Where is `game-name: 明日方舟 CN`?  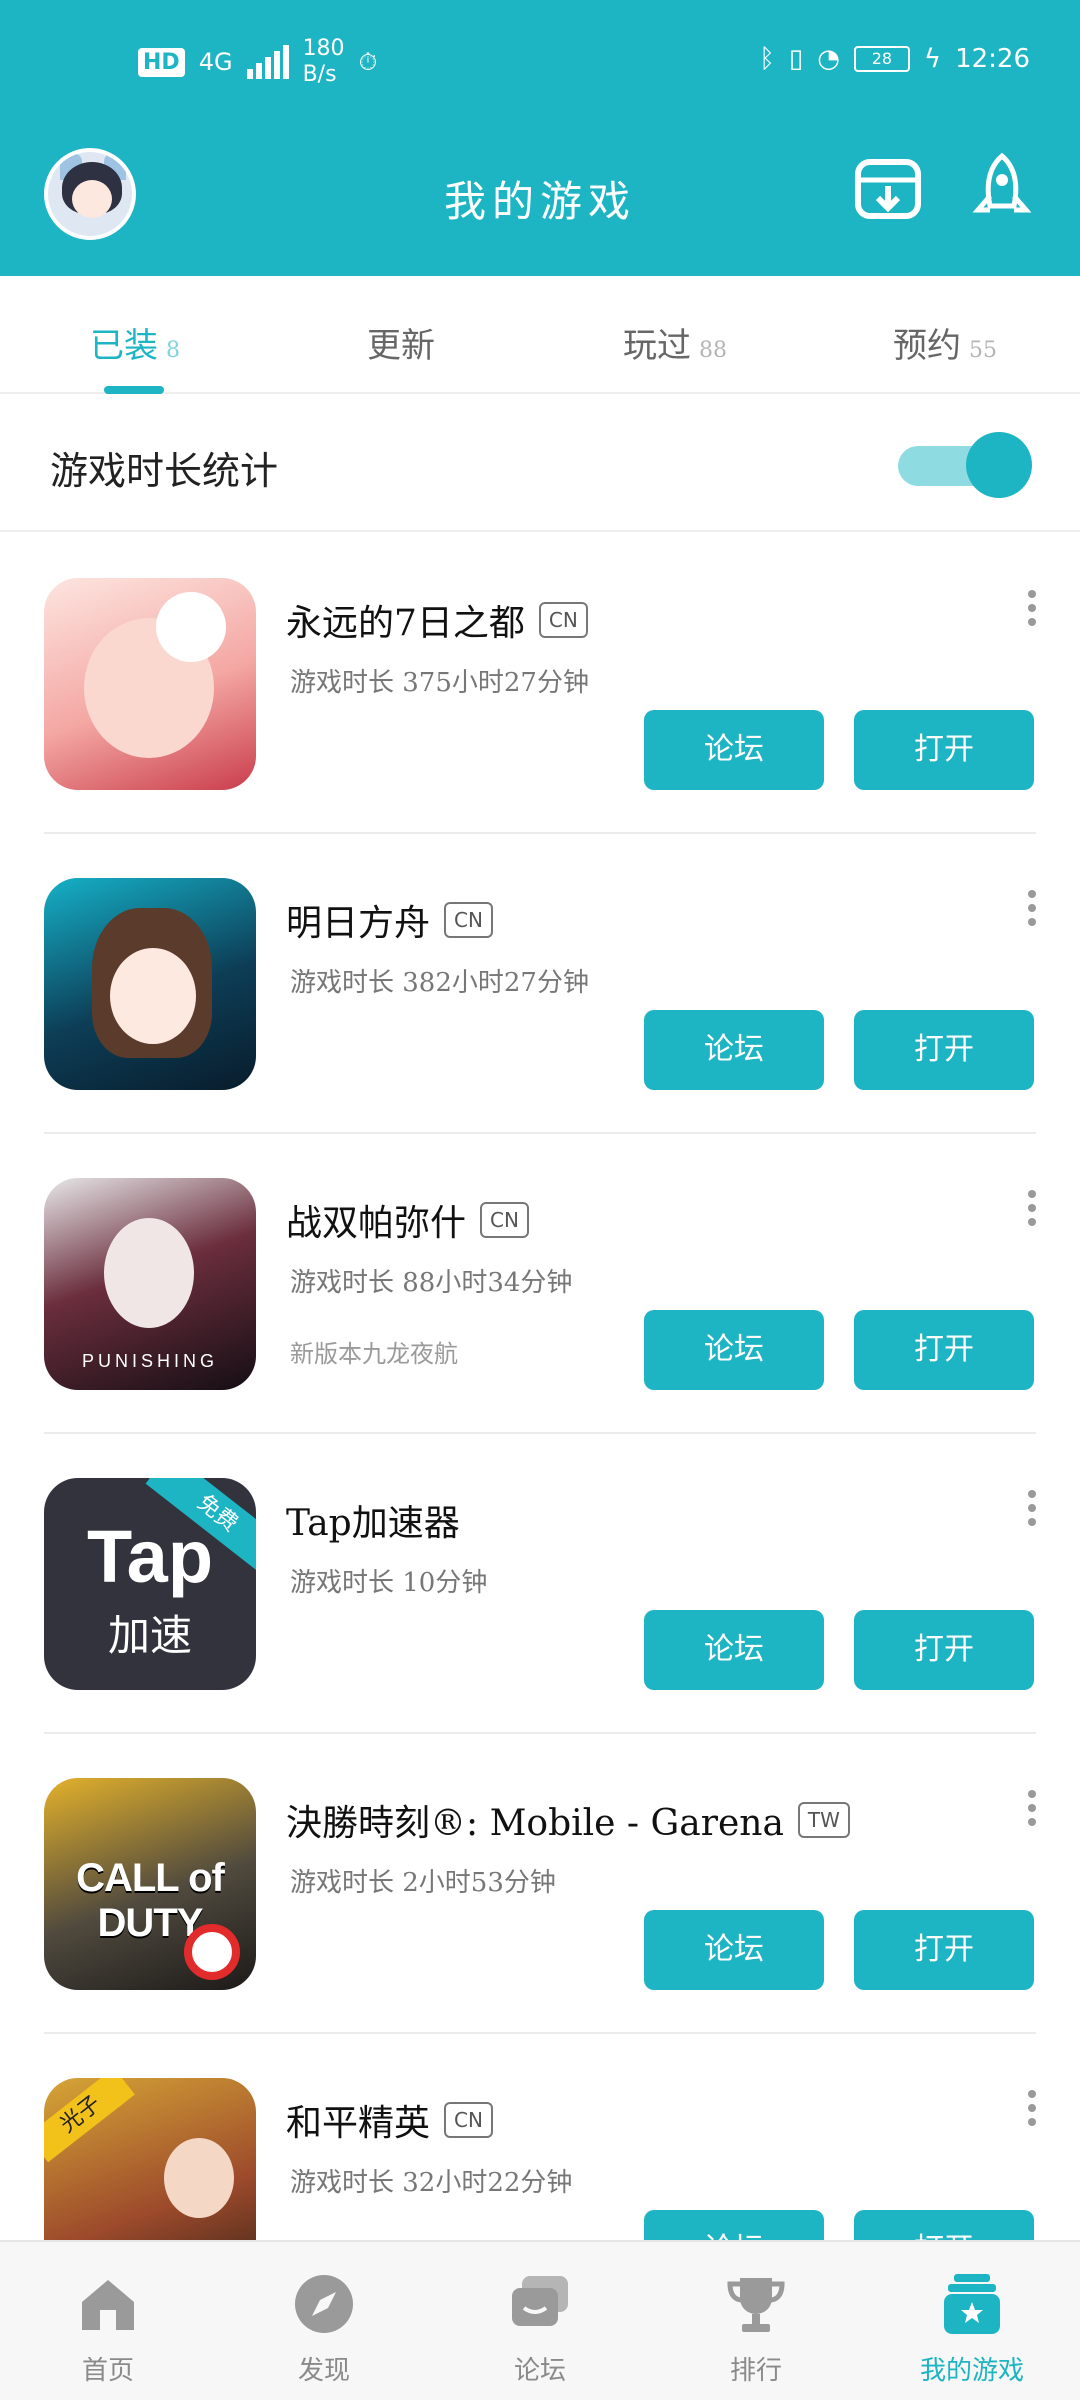
game-name: 明日方舟 CN is located at coordinates (389, 920).